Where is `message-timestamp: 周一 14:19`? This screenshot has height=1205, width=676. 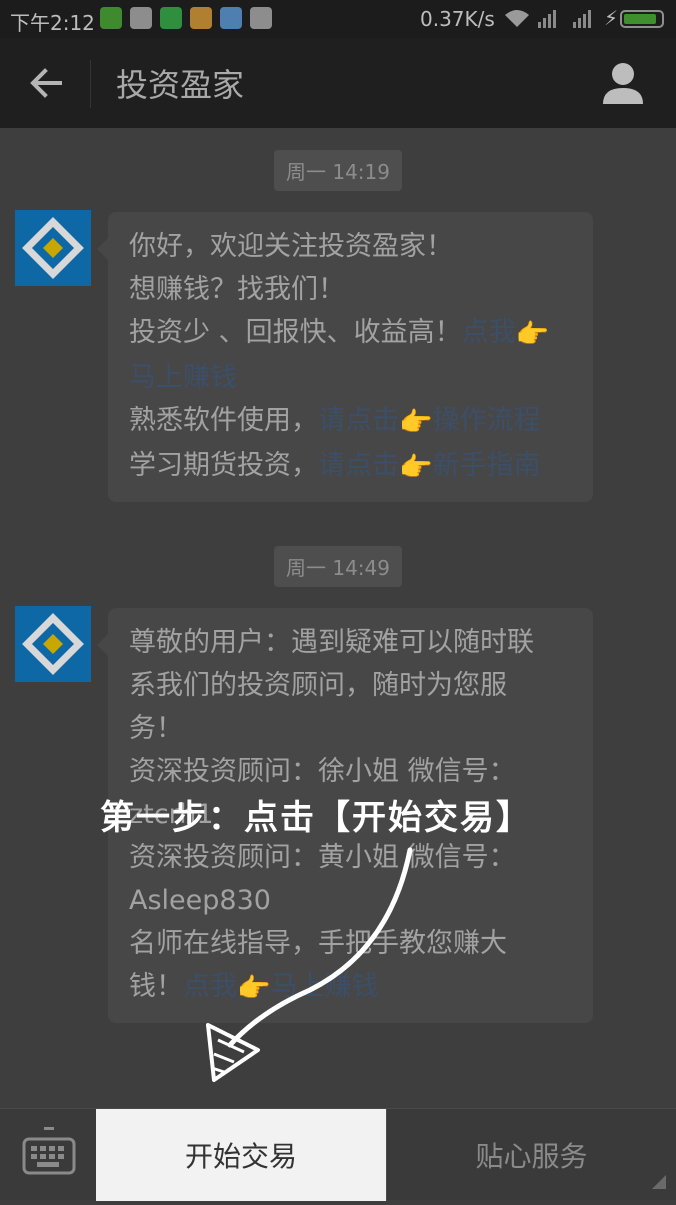 message-timestamp: 周一 14:19 is located at coordinates (338, 170).